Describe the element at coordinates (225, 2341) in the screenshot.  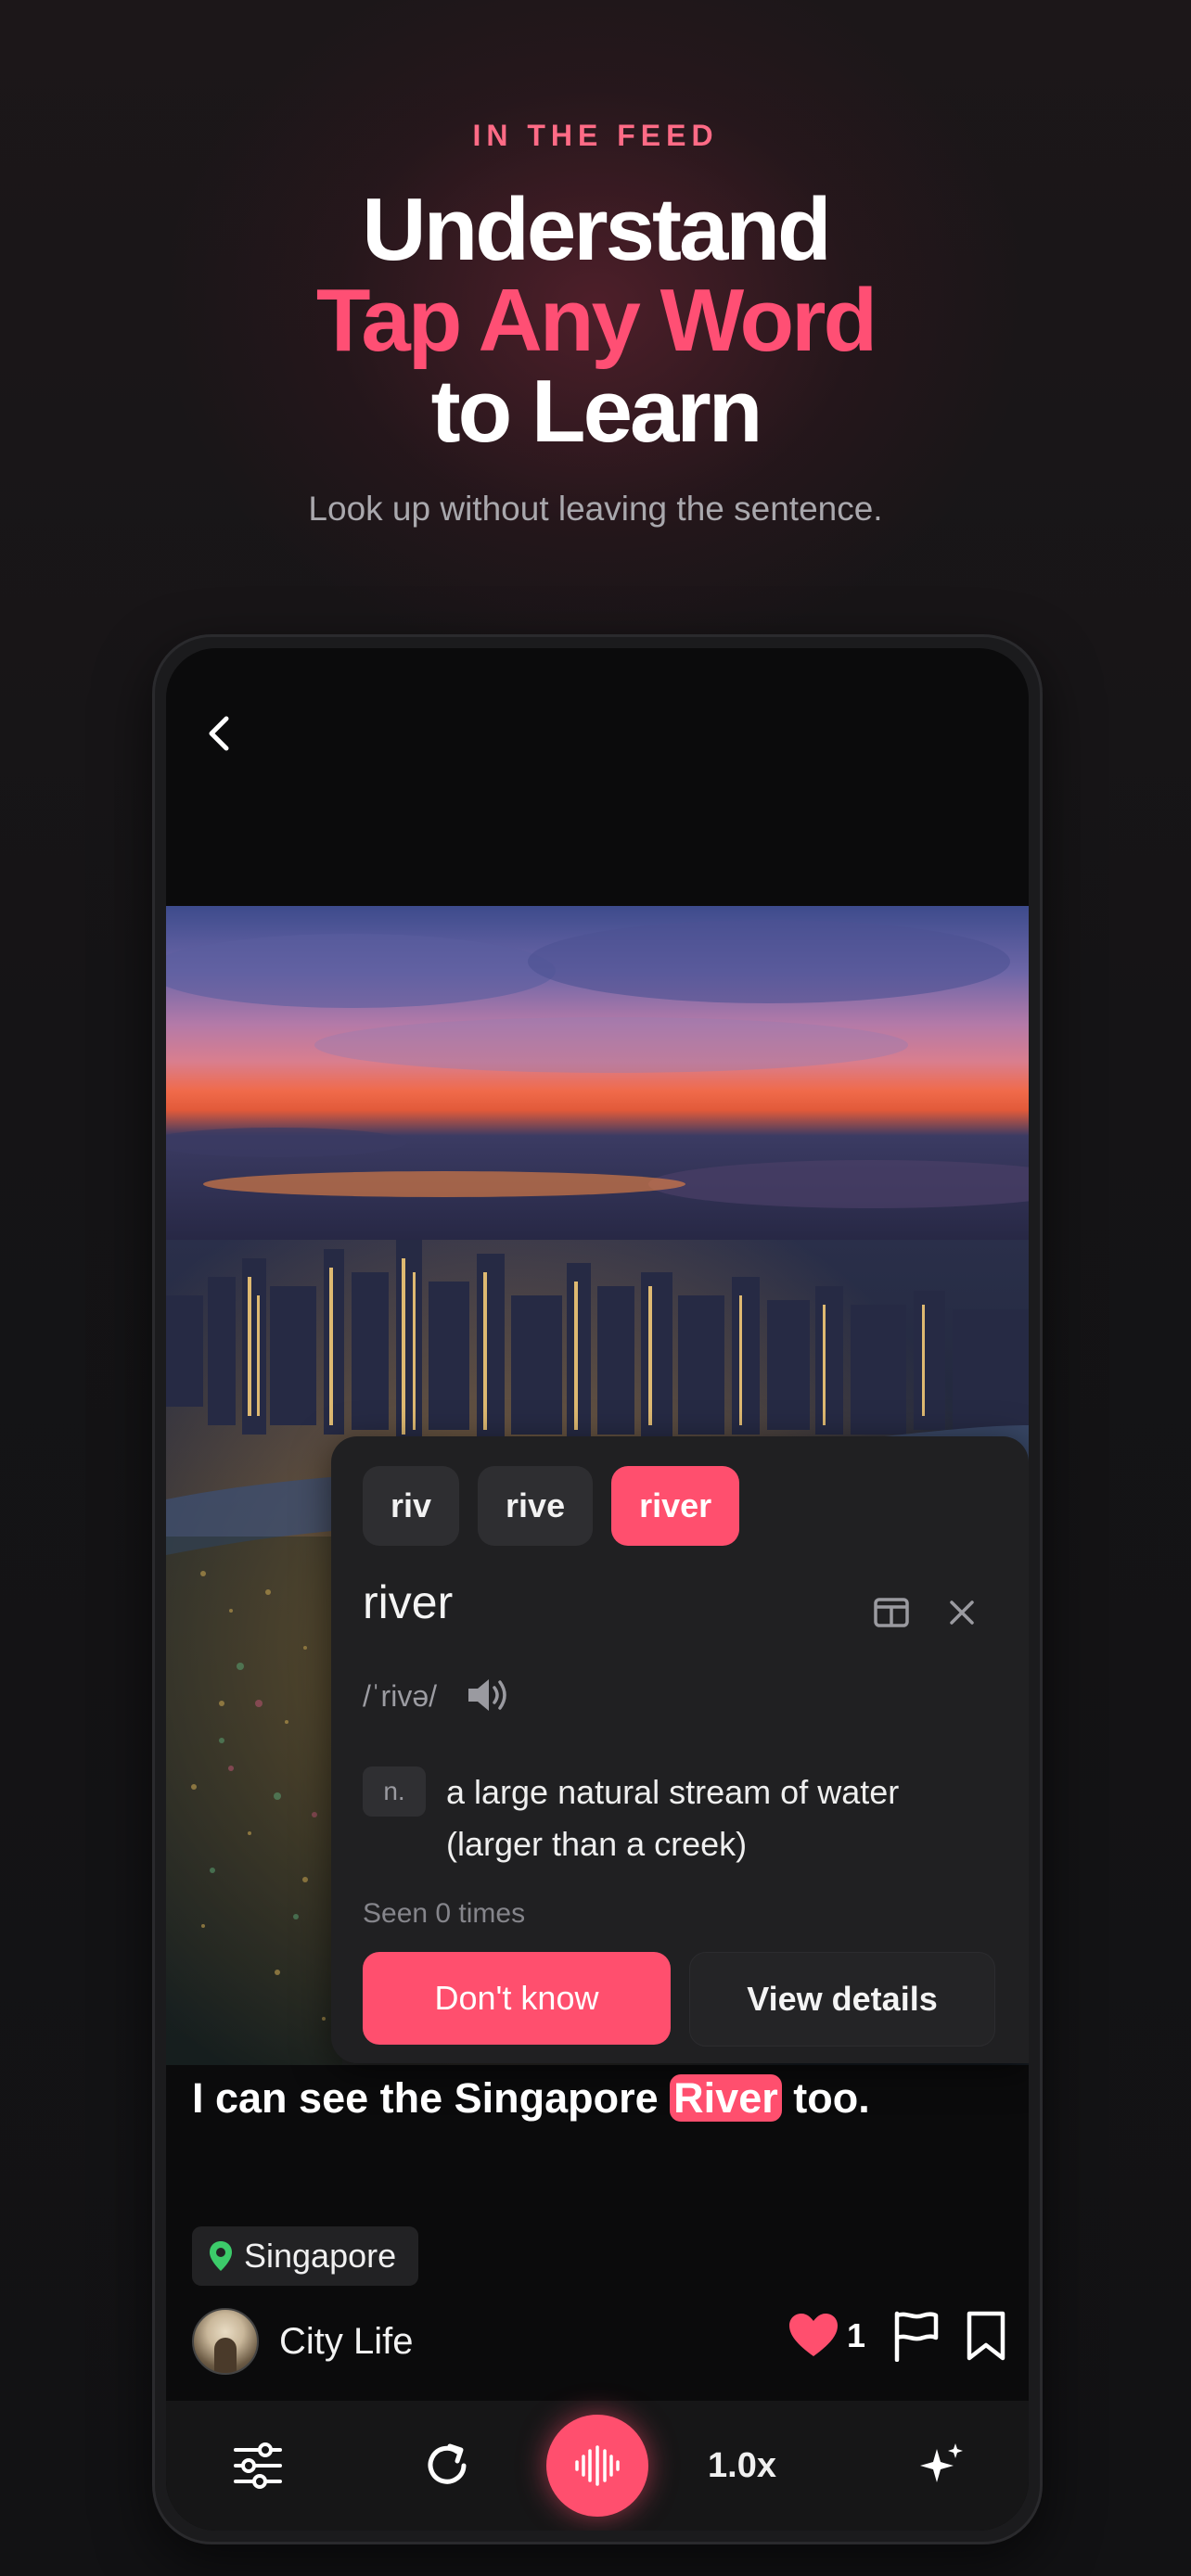
I see `avatar` at that location.